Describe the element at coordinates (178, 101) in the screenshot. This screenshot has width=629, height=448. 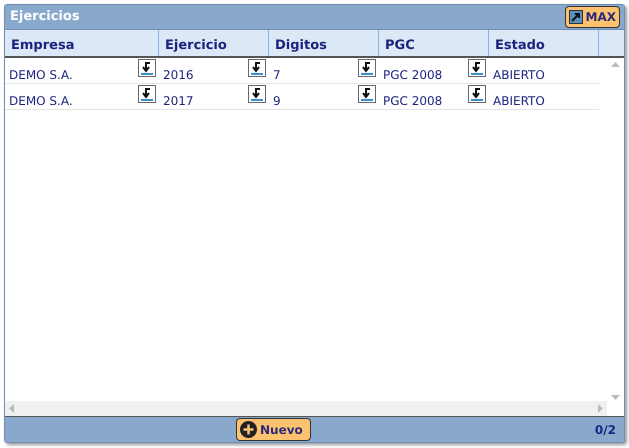
I see `table-cell-text: 2017` at that location.